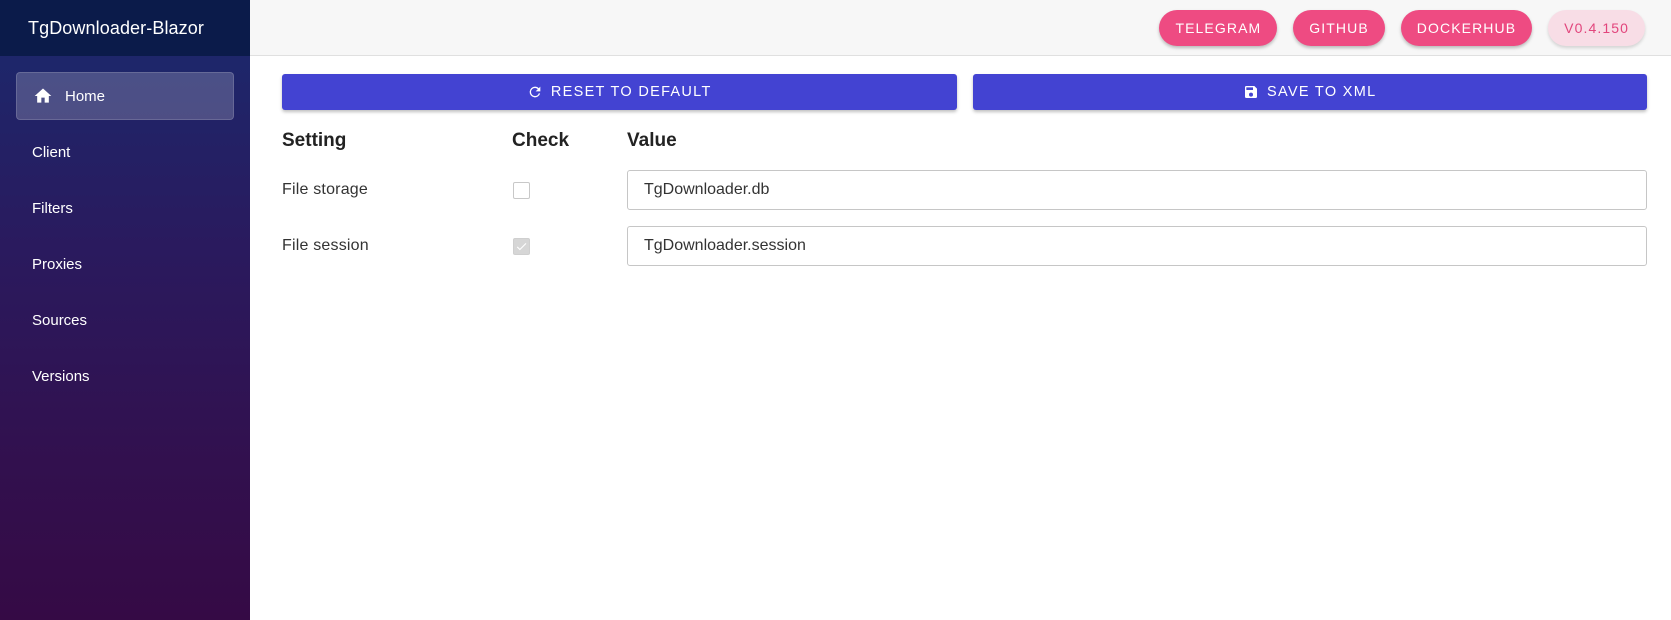 The width and height of the screenshot is (1671, 620). I want to click on setting-name: File session, so click(325, 245).